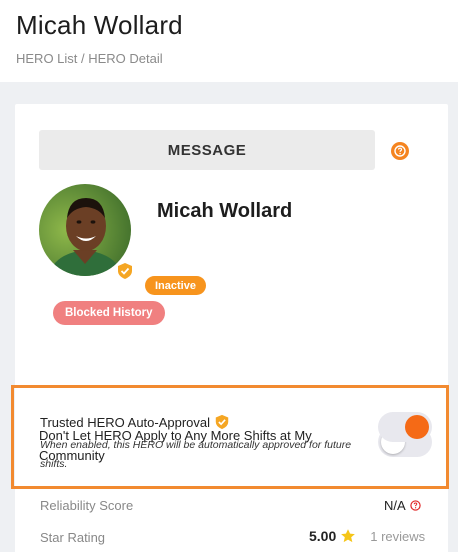  What do you see at coordinates (109, 313) in the screenshot?
I see `blocked-history-badge: Blocked History` at bounding box center [109, 313].